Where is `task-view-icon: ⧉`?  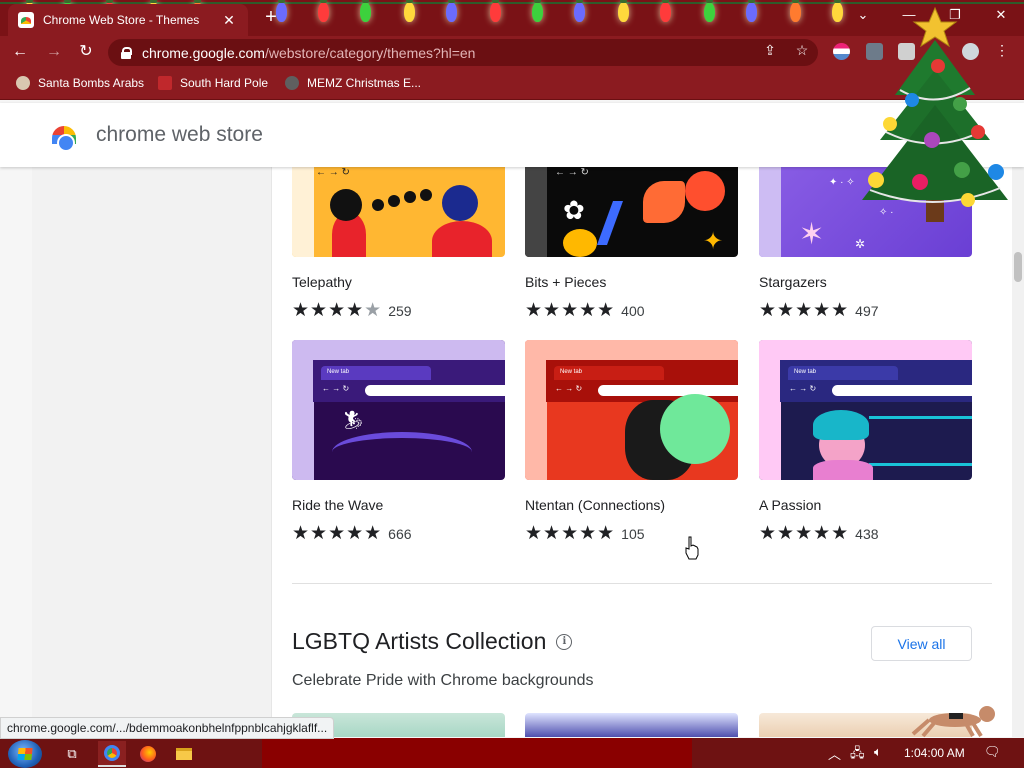 task-view-icon: ⧉ is located at coordinates (72, 754).